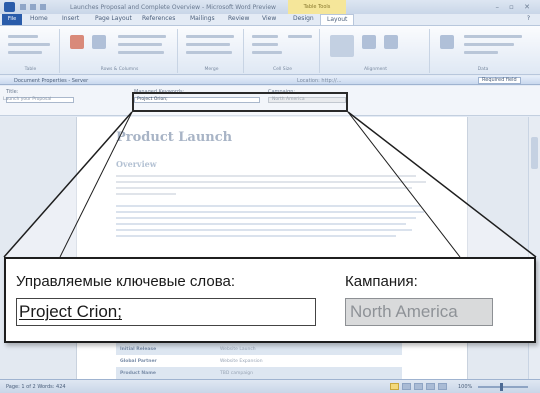 The height and width of the screenshot is (393, 540). Describe the element at coordinates (23, 36) in the screenshot. I see `select-button` at that location.